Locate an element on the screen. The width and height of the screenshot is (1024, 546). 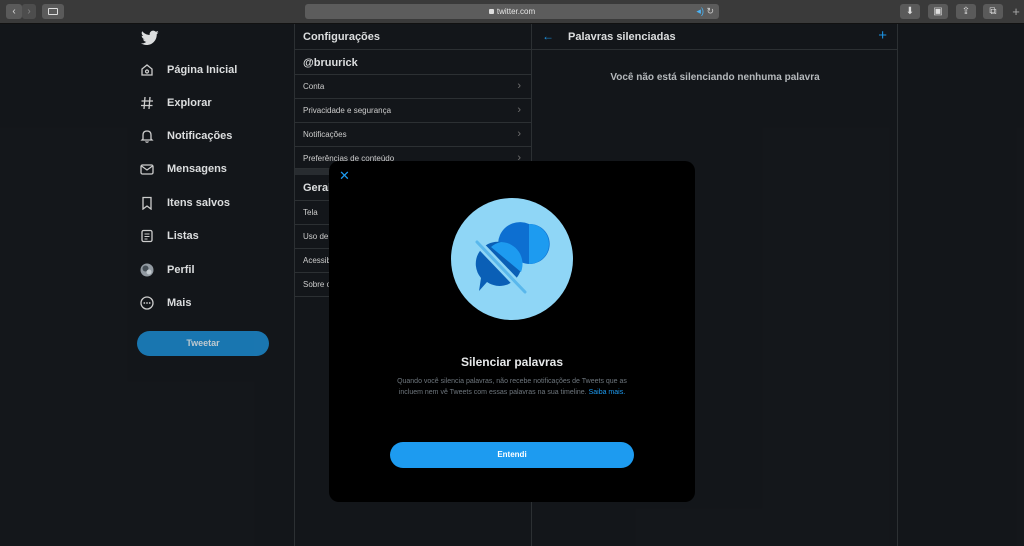
forward-button: › is located at coordinates (29, 11).